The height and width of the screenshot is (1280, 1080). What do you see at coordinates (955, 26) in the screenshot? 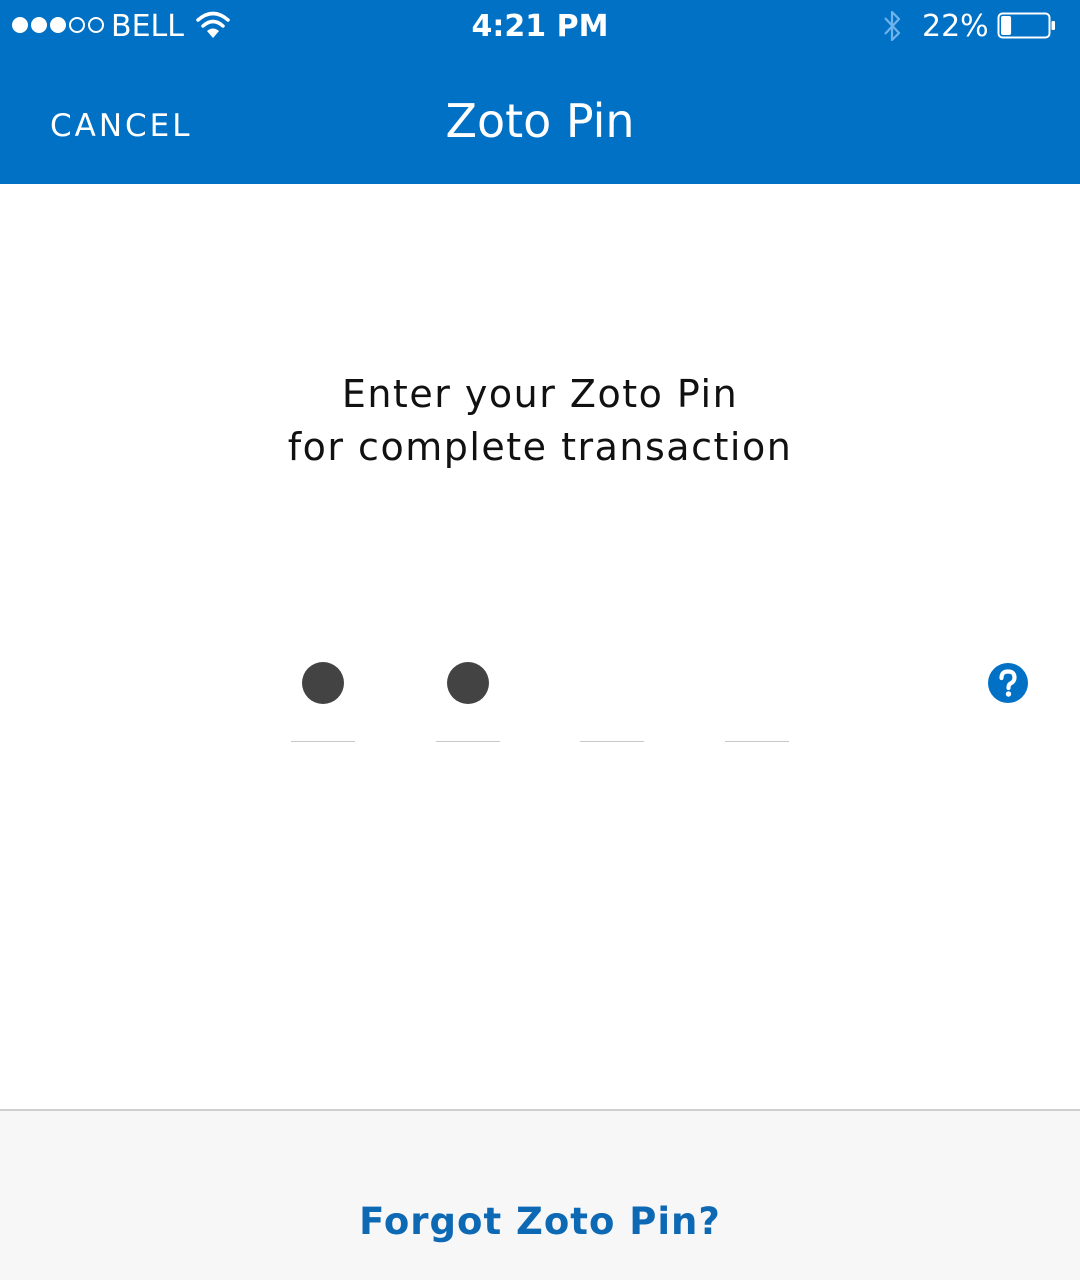
I see `battery-percent: 22%` at bounding box center [955, 26].